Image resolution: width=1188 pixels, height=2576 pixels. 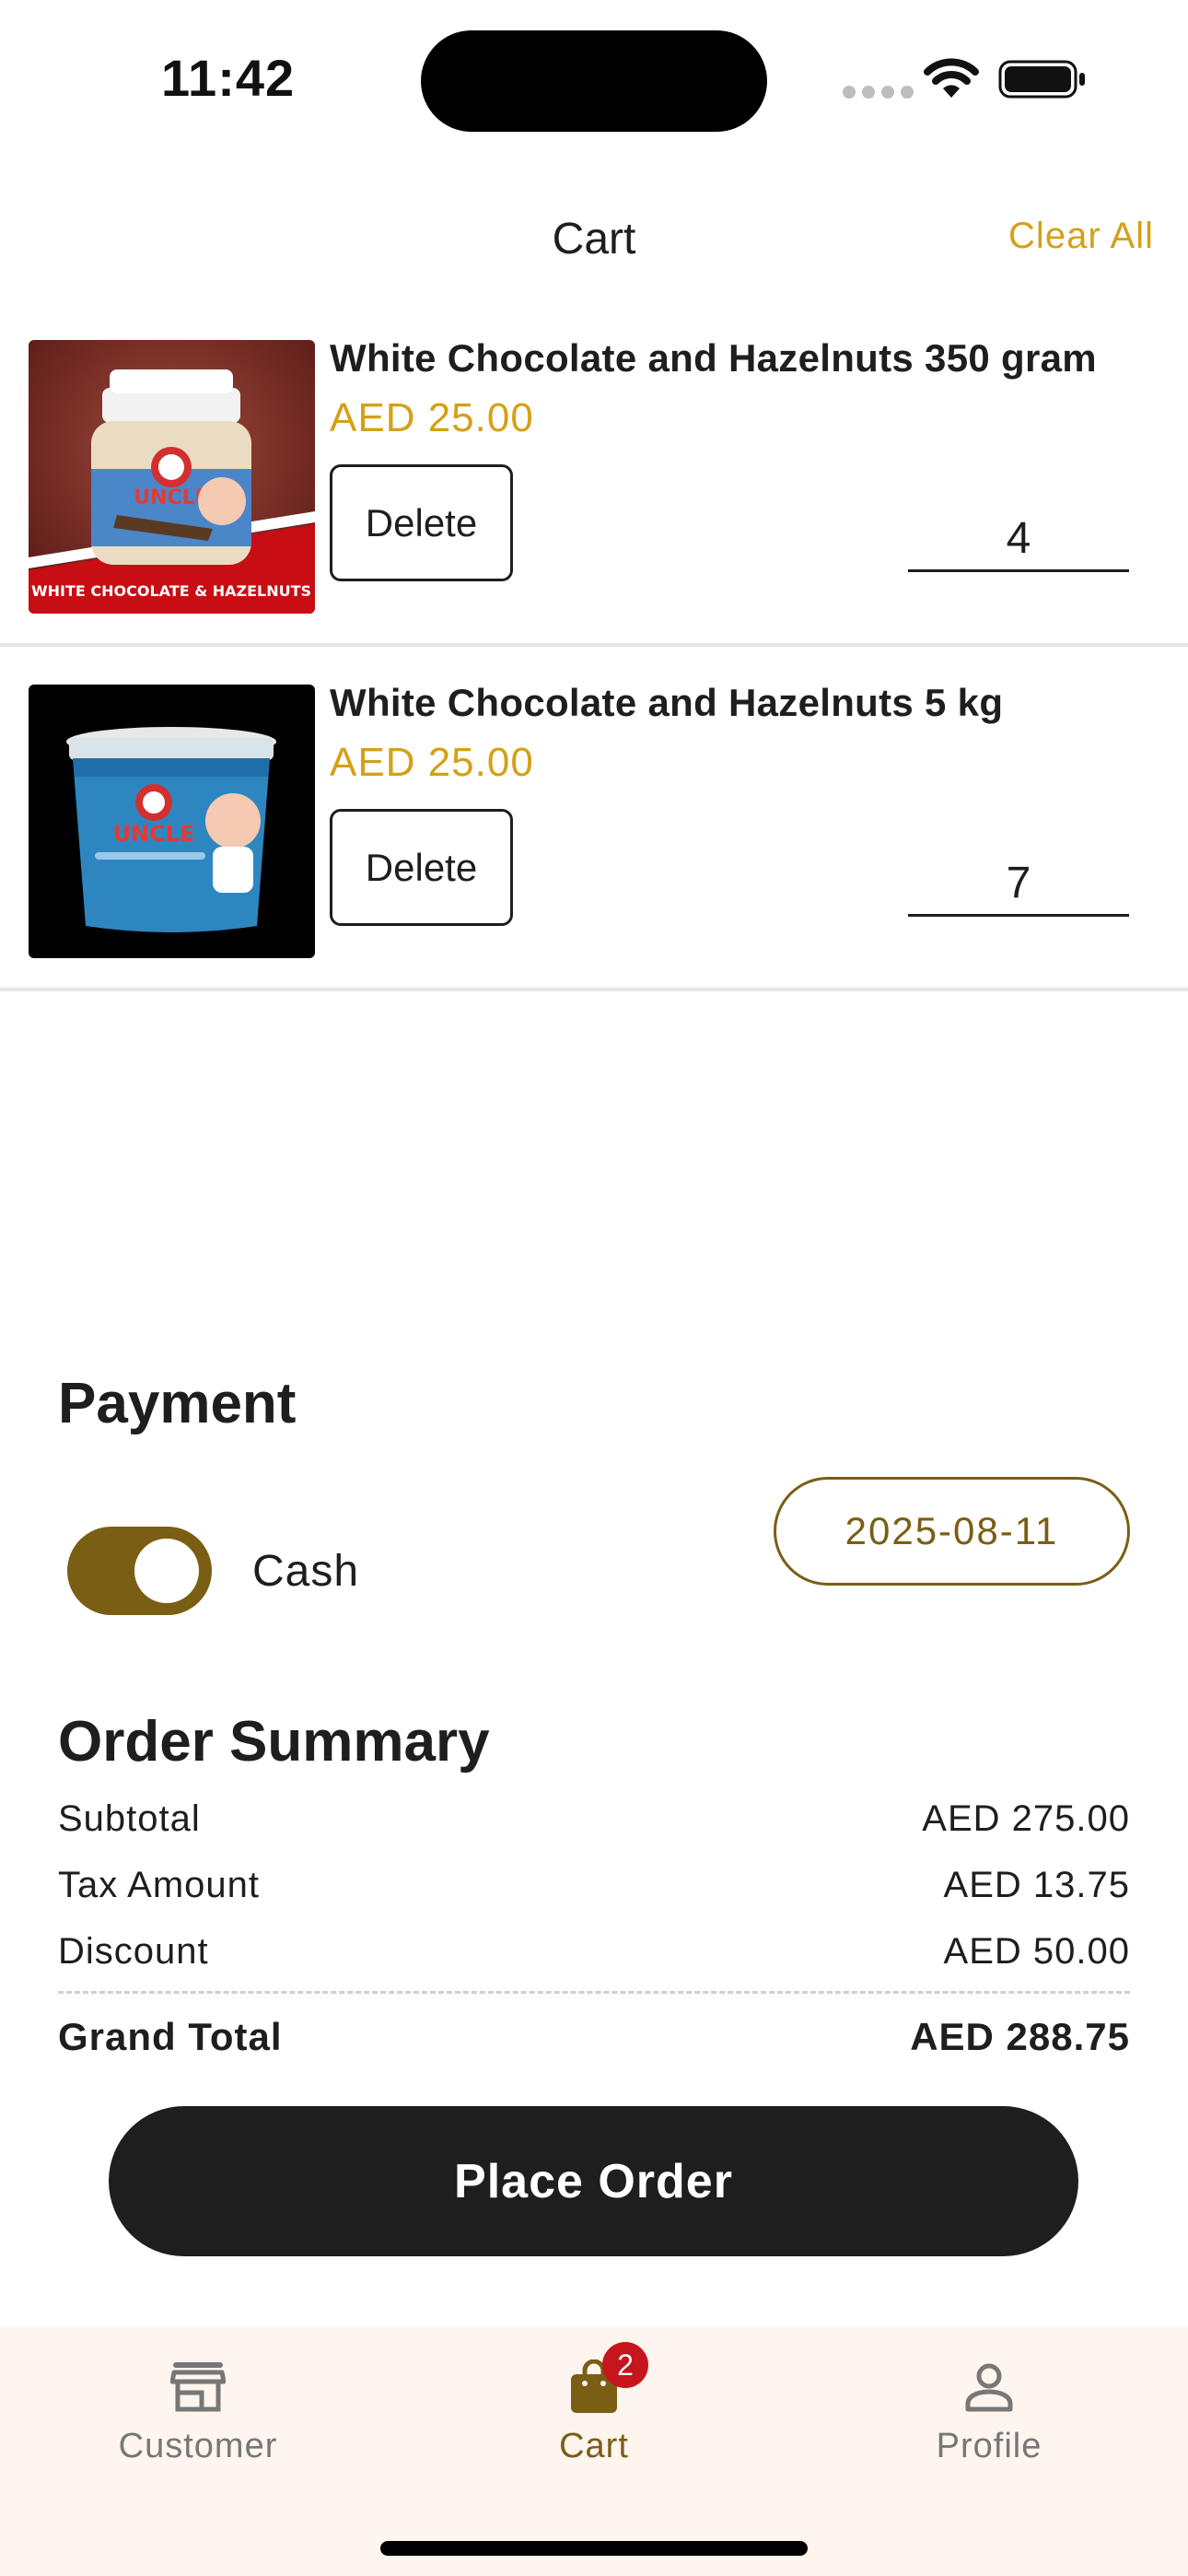 I want to click on battery-icon, so click(x=1041, y=79).